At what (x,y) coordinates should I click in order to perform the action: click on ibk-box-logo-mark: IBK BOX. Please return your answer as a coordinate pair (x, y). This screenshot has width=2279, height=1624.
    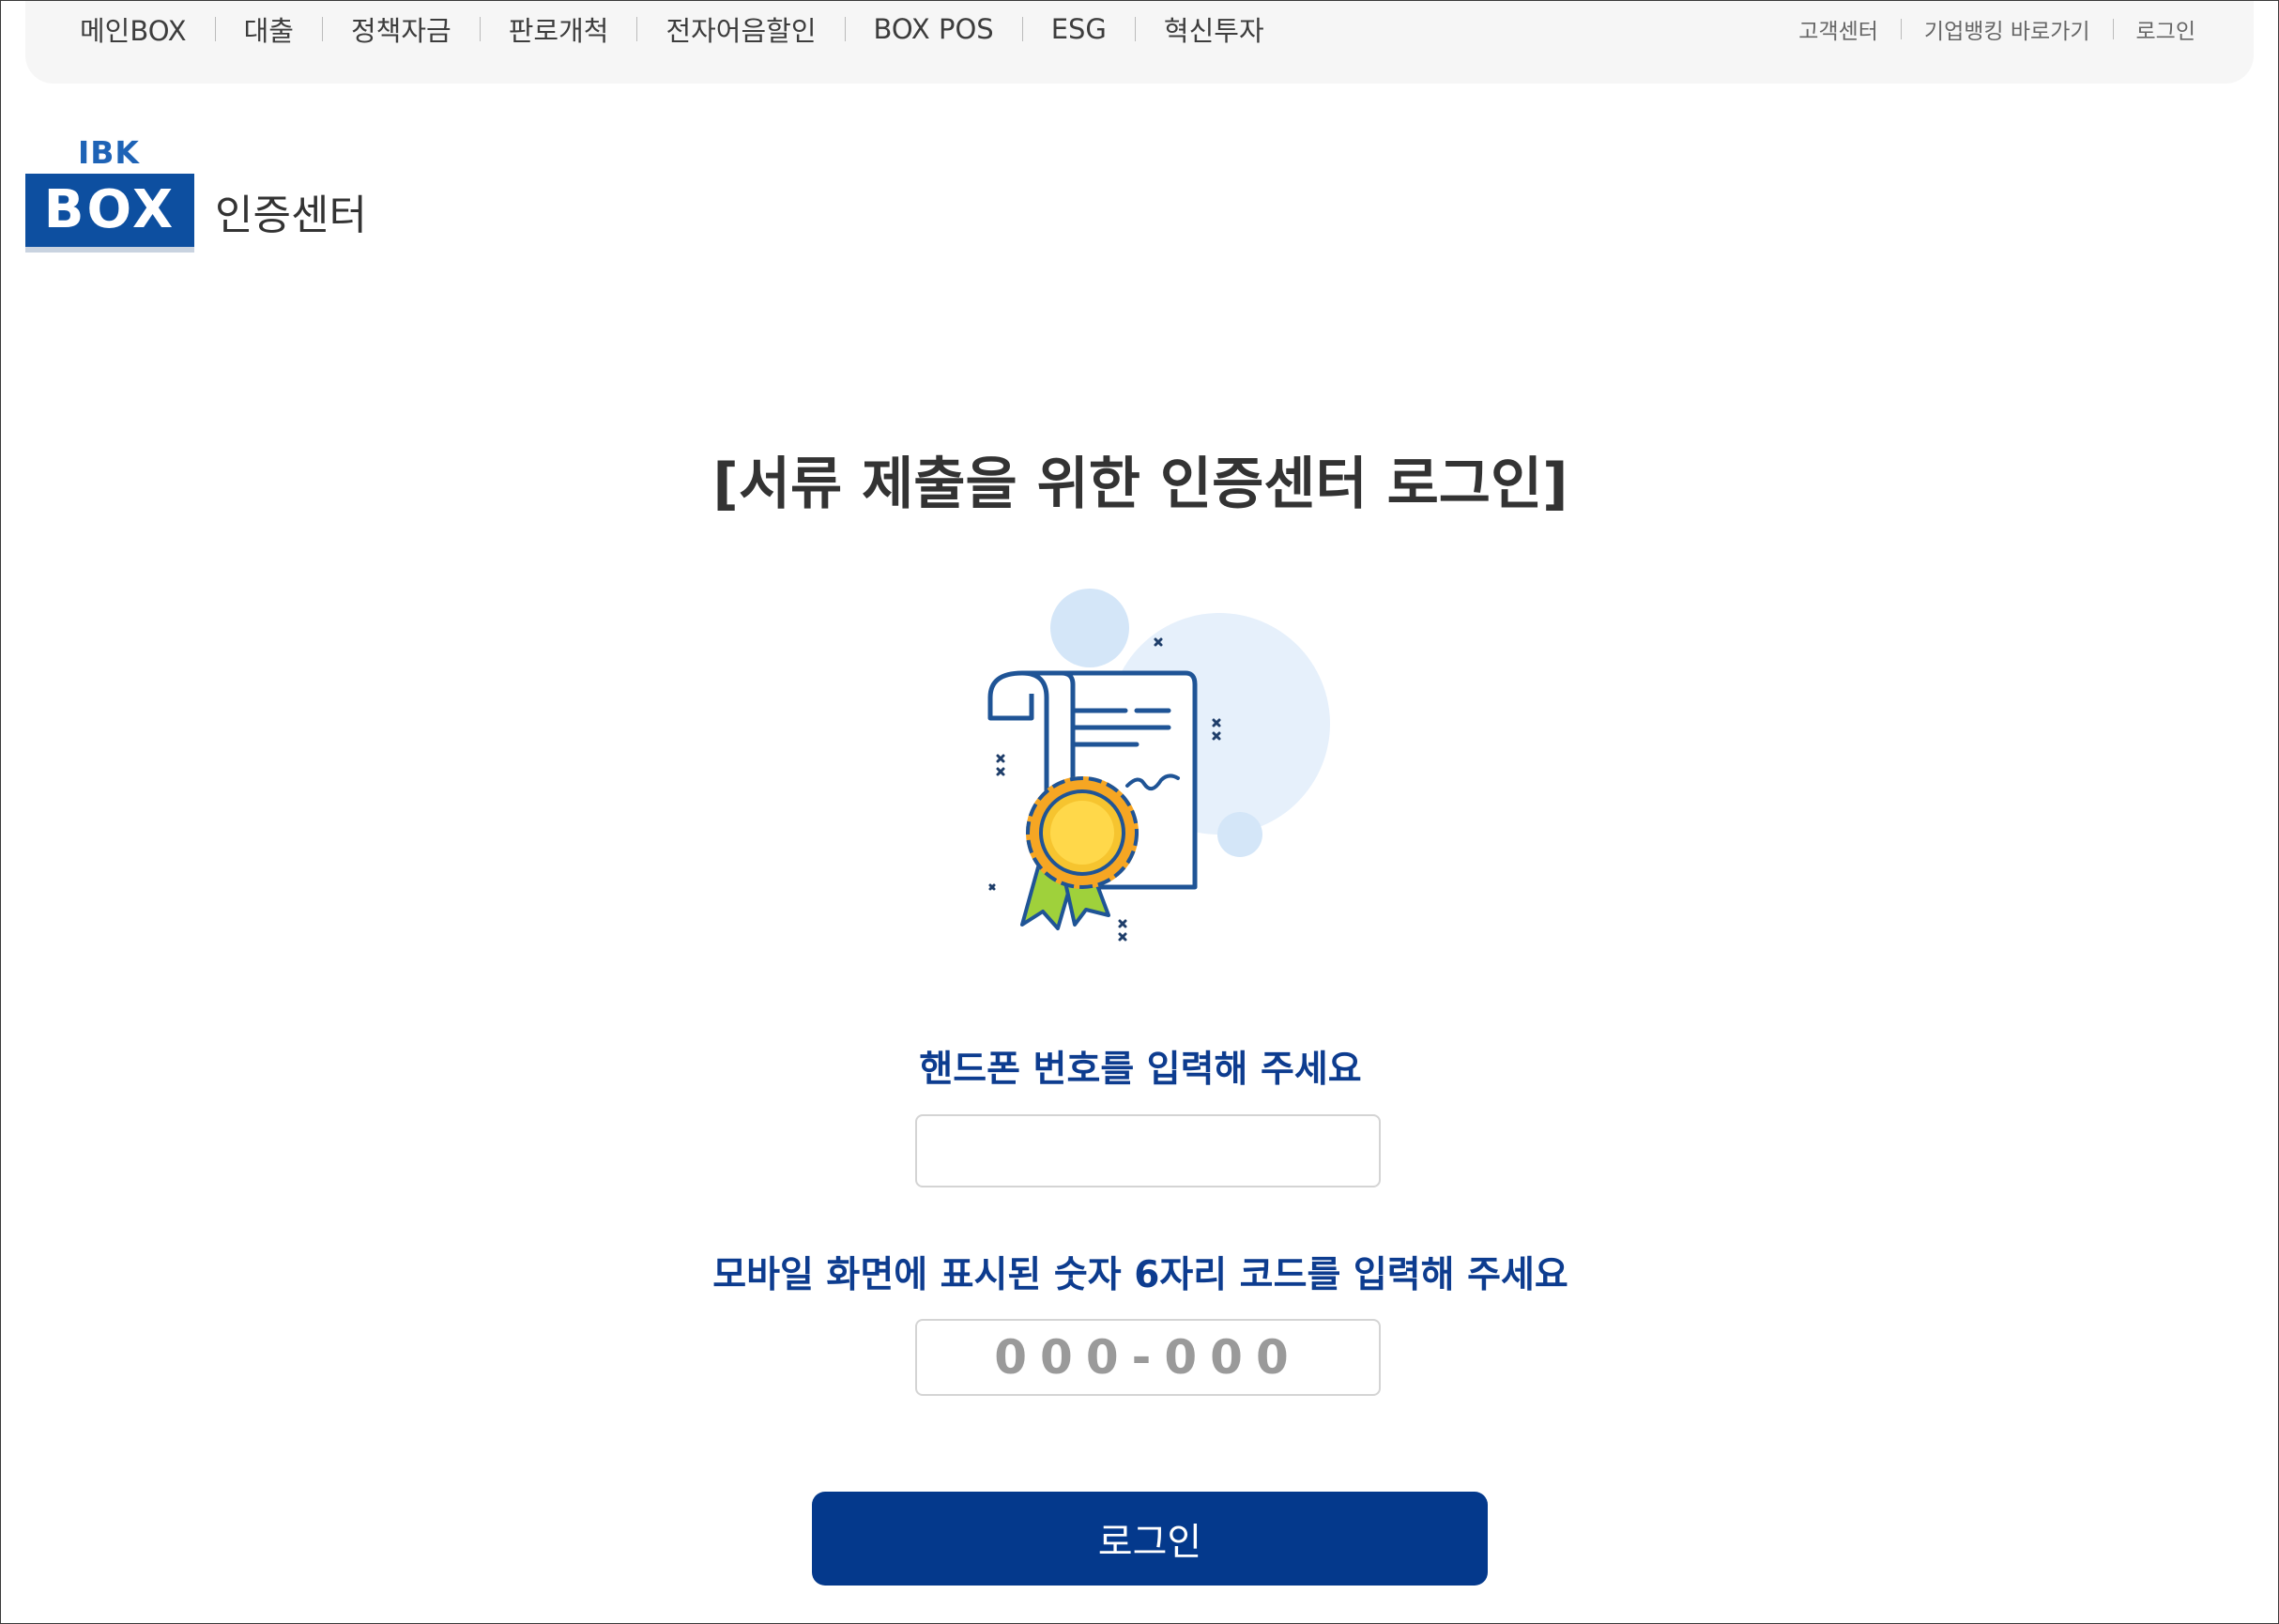
    Looking at the image, I should click on (111, 195).